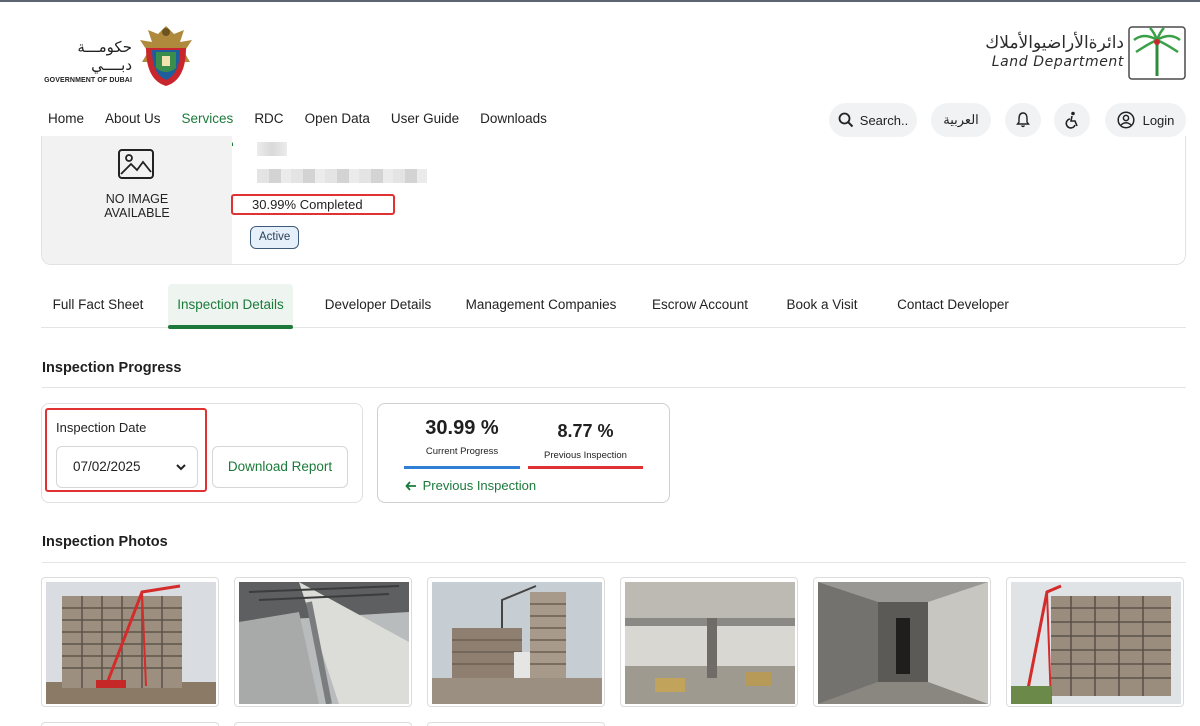 Image resolution: width=1200 pixels, height=726 pixels. Describe the element at coordinates (410, 486) in the screenshot. I see `arrow-left-icon` at that location.